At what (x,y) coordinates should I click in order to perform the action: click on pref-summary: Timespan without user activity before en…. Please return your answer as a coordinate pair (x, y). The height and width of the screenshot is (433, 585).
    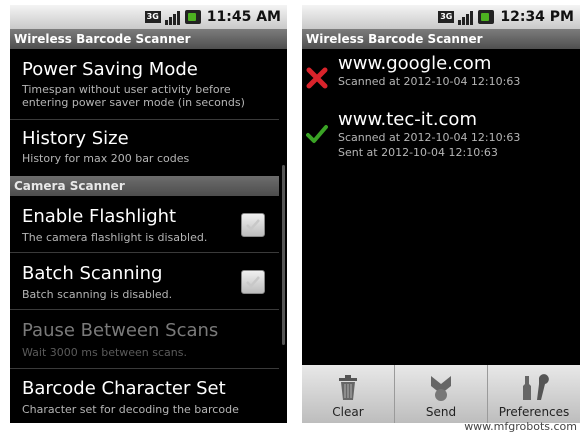
    Looking at the image, I should click on (133, 96).